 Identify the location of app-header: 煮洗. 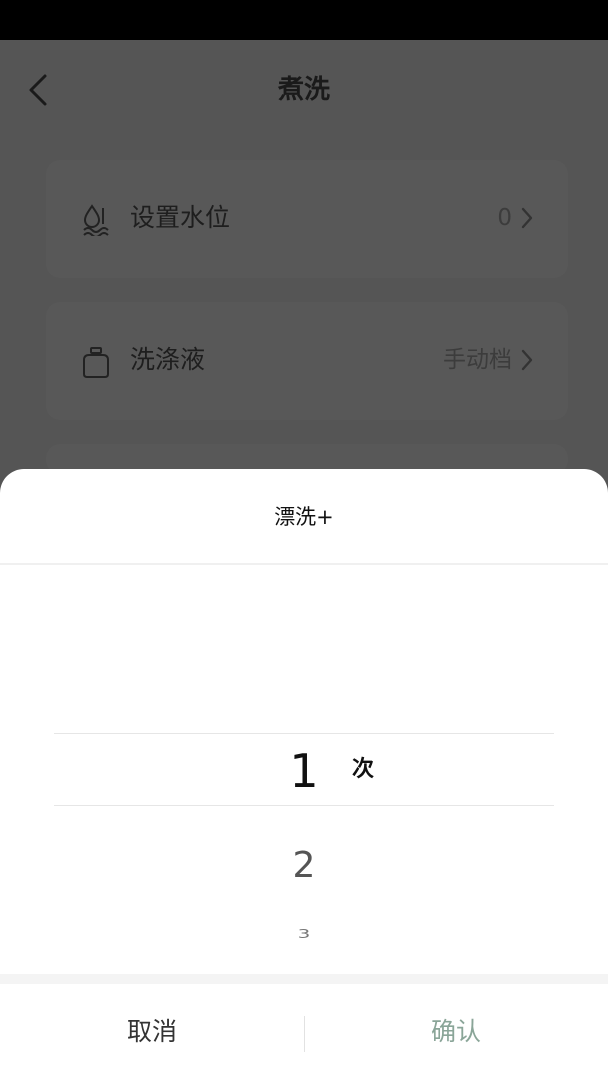
(304, 90).